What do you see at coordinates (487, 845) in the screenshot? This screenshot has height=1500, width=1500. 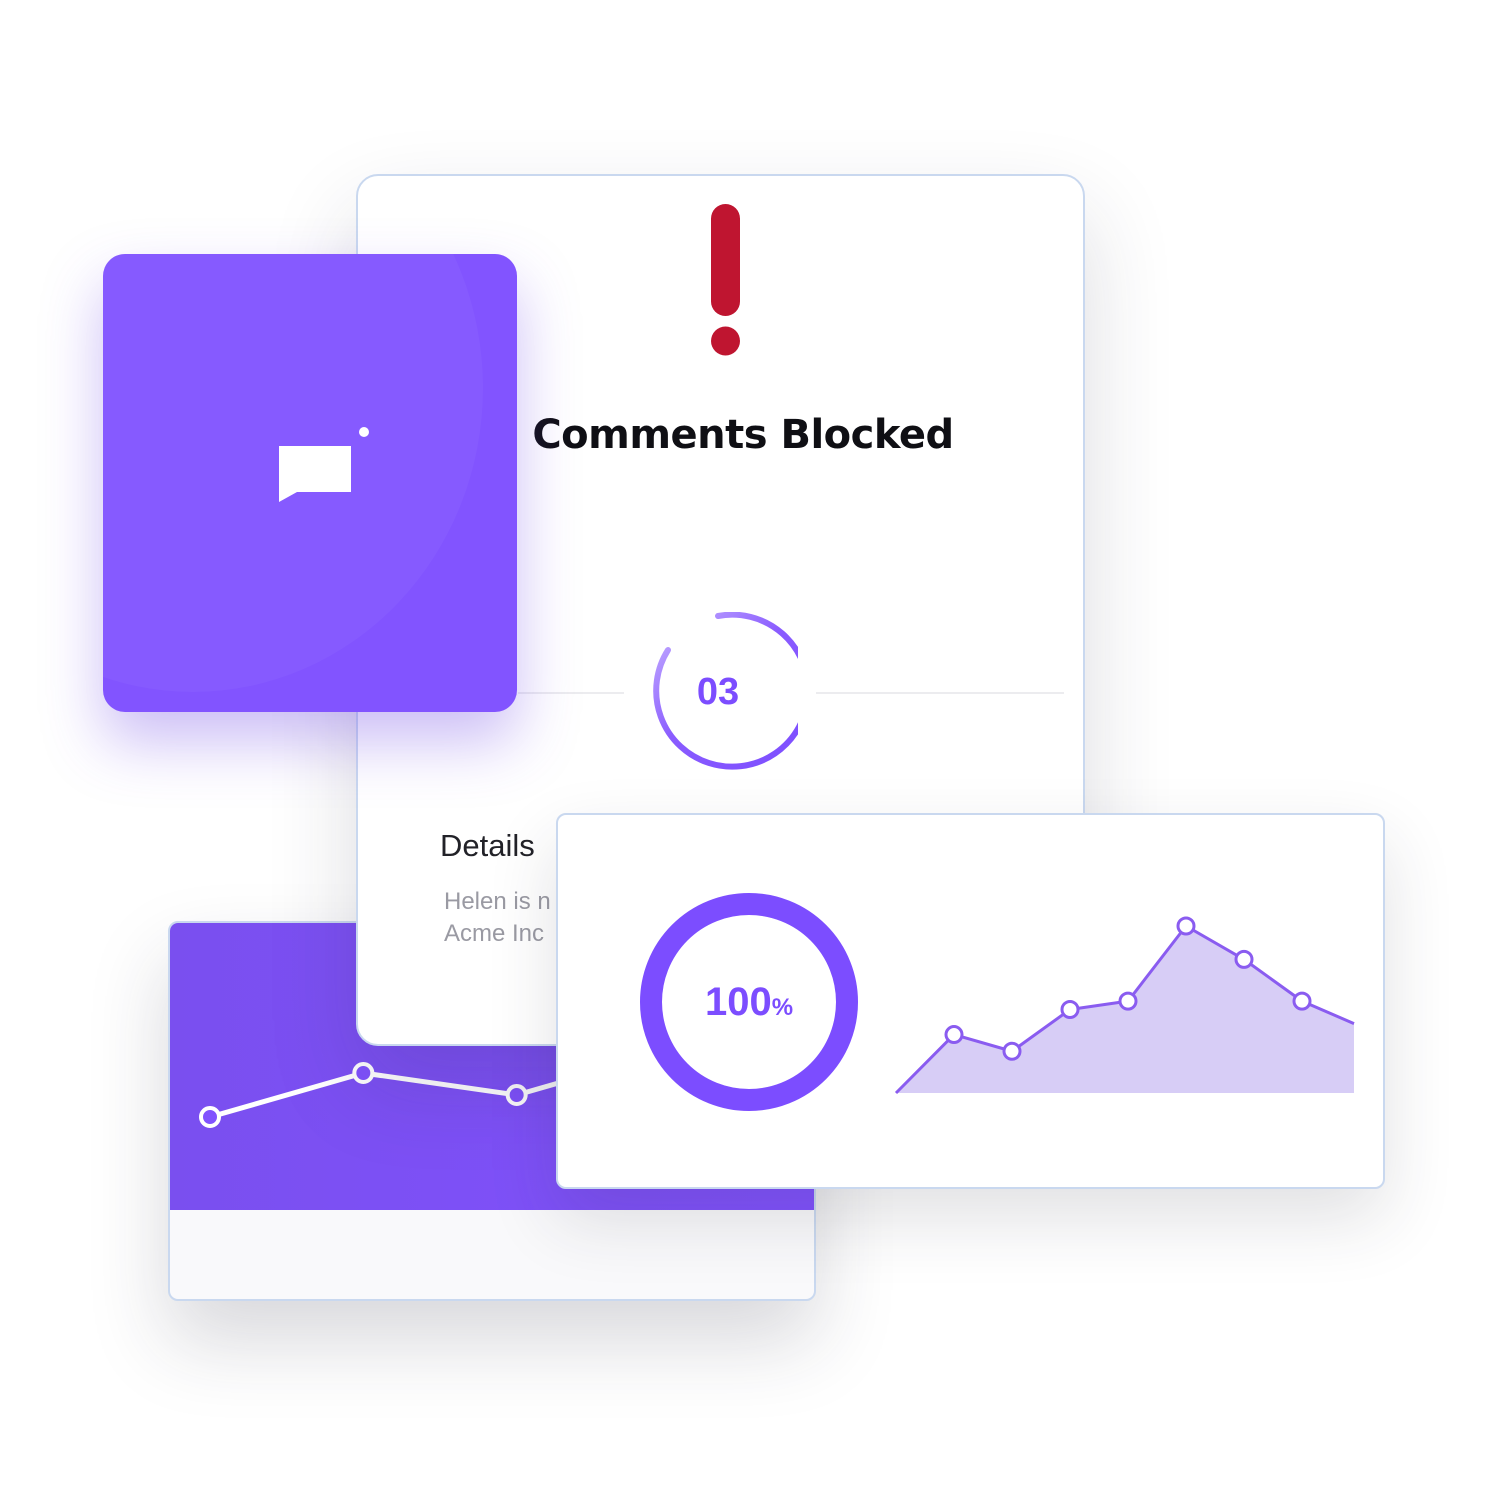 I see `details-heading: Details` at bounding box center [487, 845].